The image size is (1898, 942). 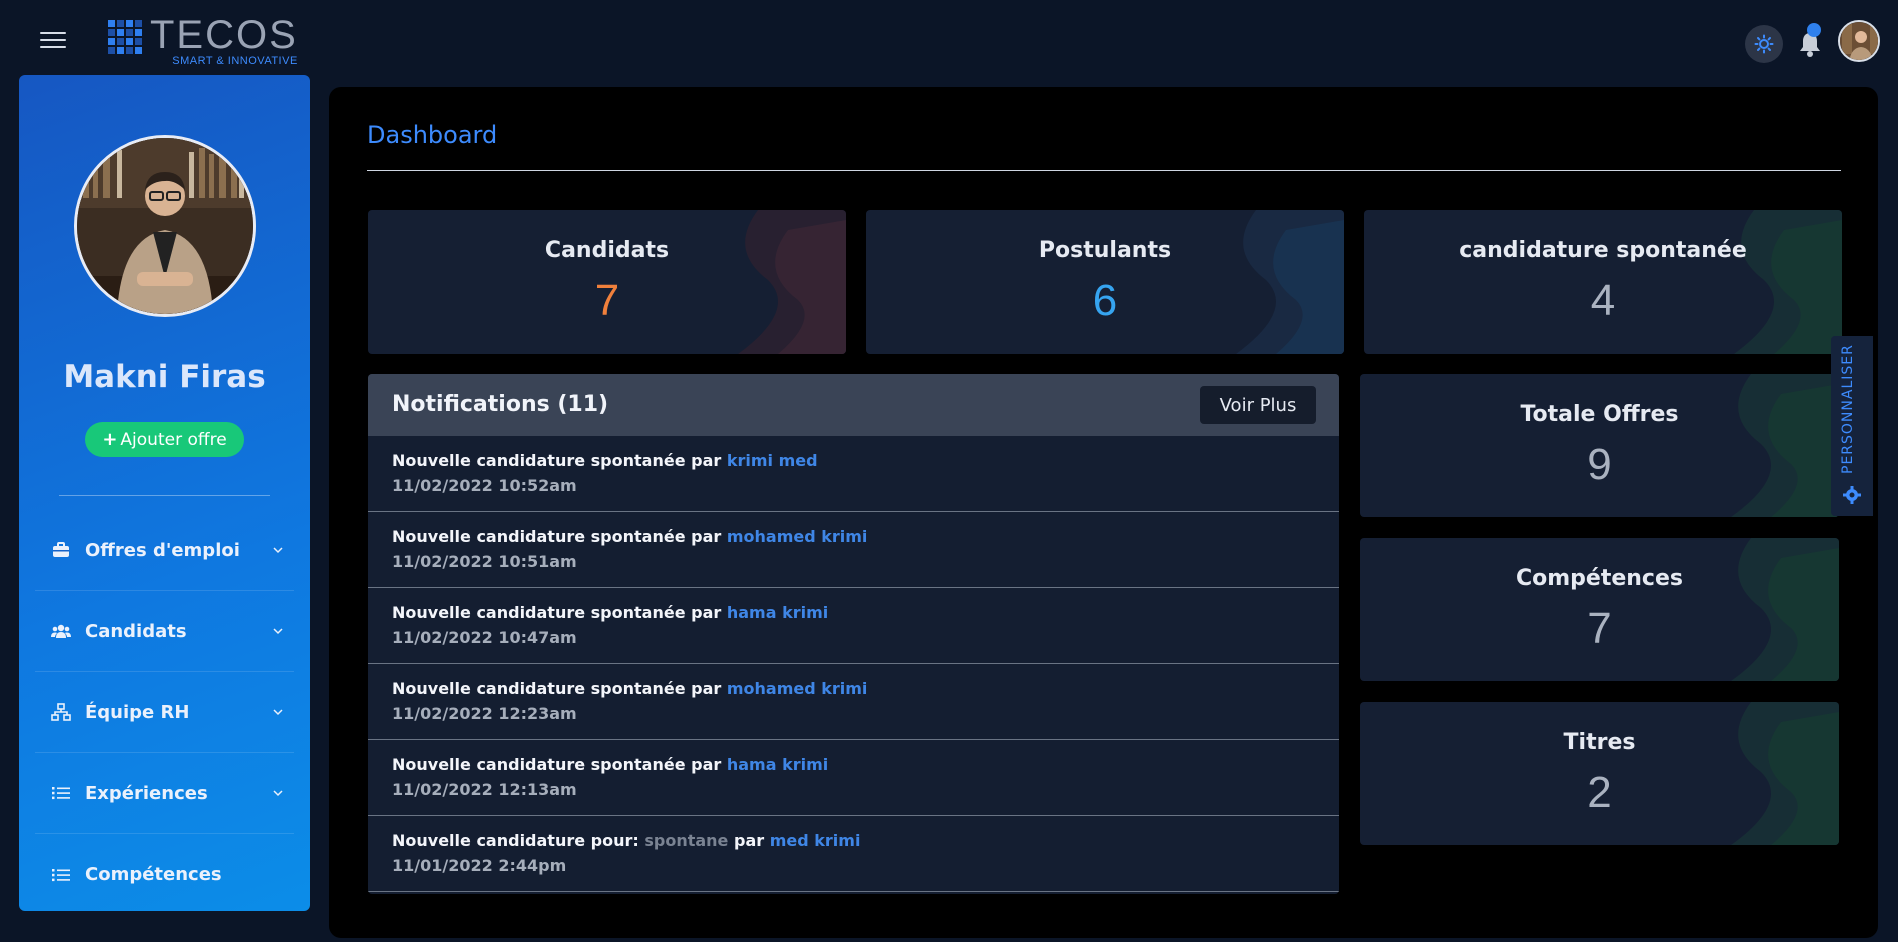 I want to click on stat-card-competences: Compétences 7, so click(x=1599, y=609).